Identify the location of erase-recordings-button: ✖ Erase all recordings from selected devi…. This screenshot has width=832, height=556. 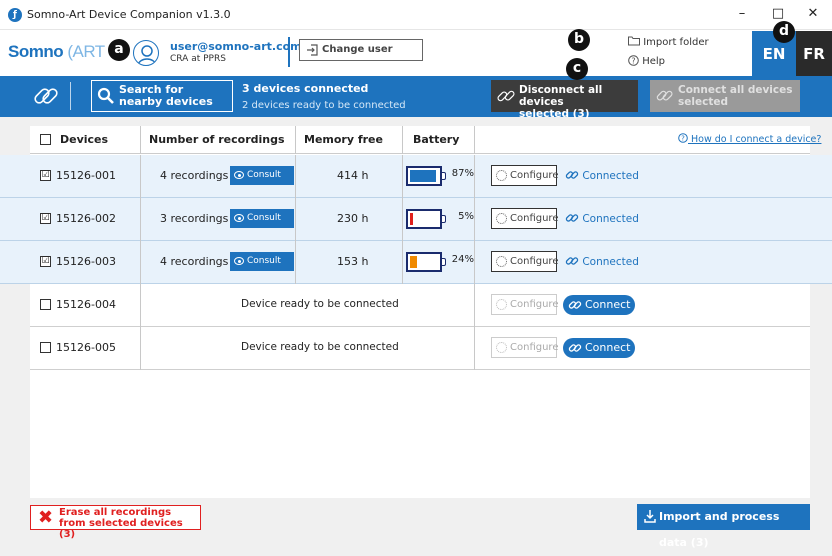
(115, 522).